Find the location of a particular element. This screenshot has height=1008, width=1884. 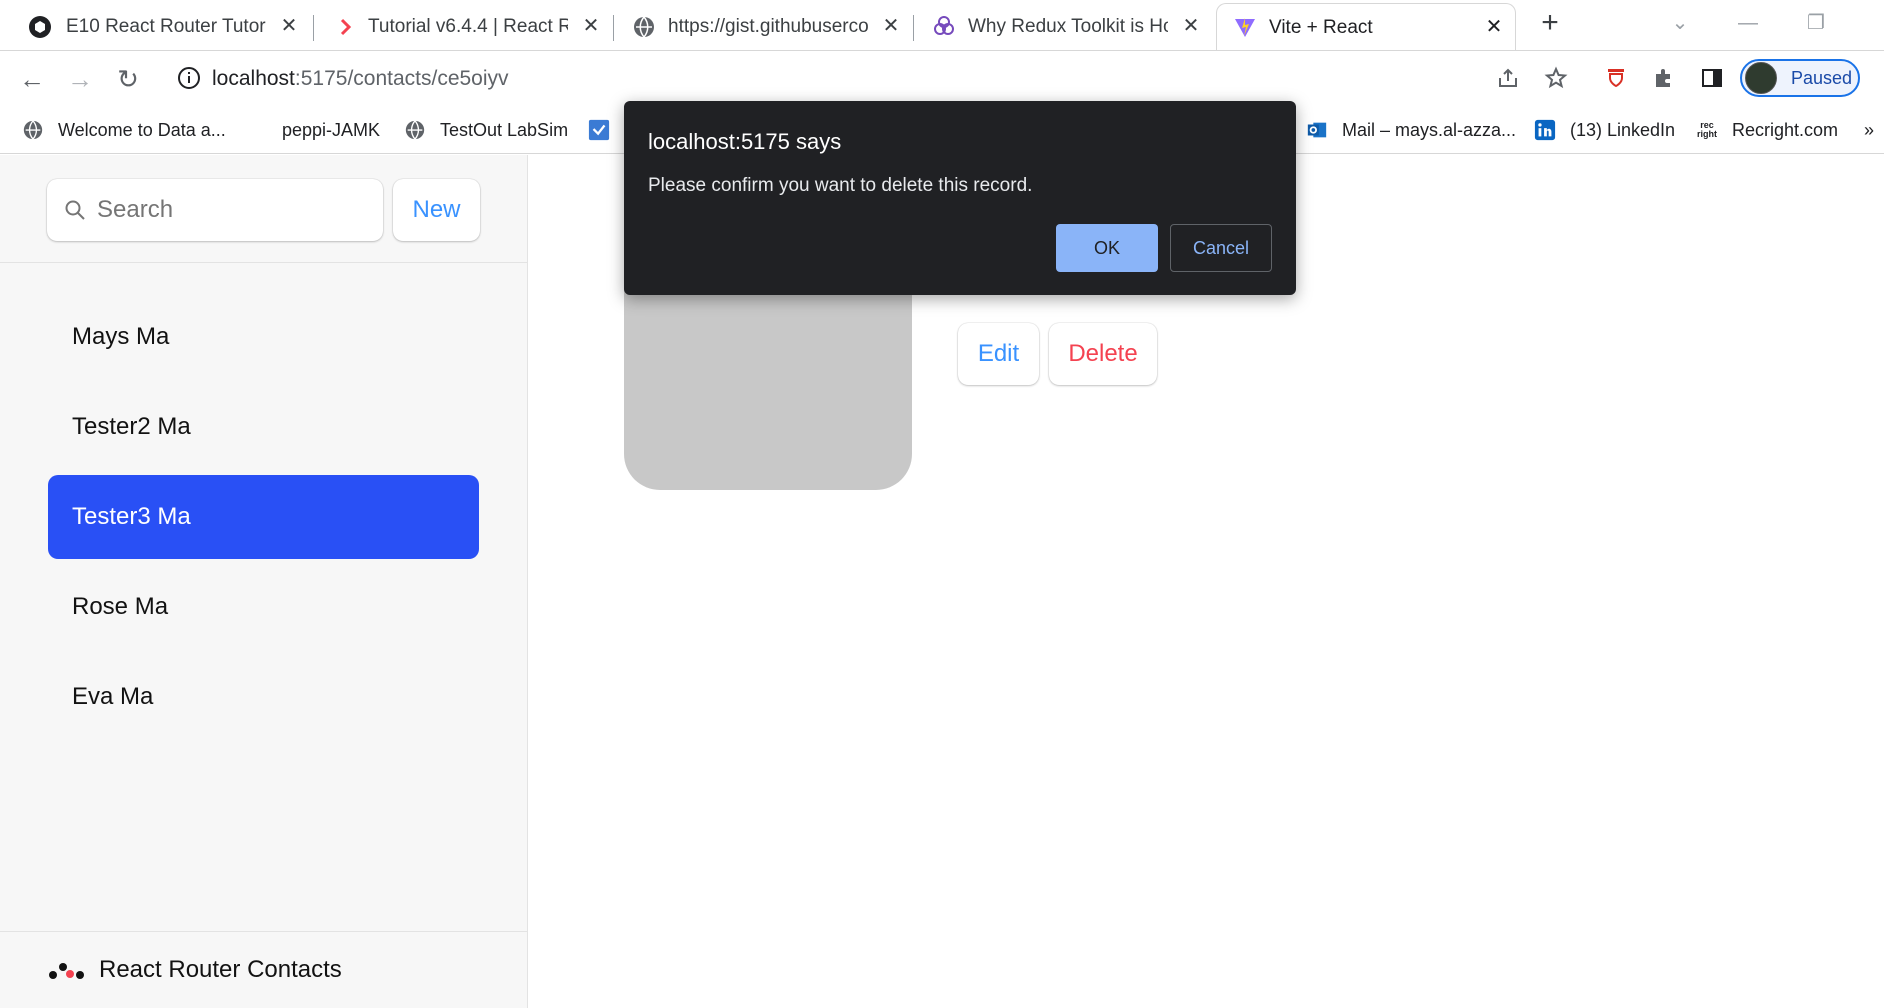

contact-item-rose-ma: Rose Ma is located at coordinates (263, 607).